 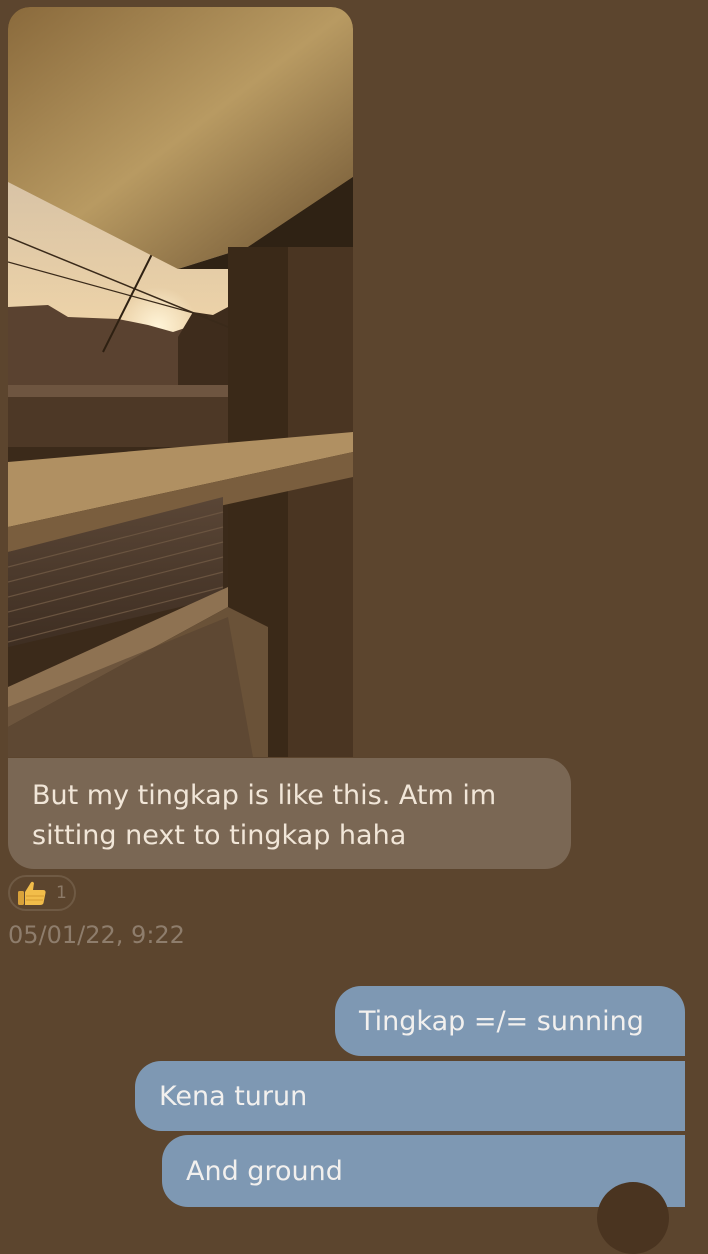 What do you see at coordinates (233, 1096) in the screenshot?
I see `sent-message-text: Kena turun` at bounding box center [233, 1096].